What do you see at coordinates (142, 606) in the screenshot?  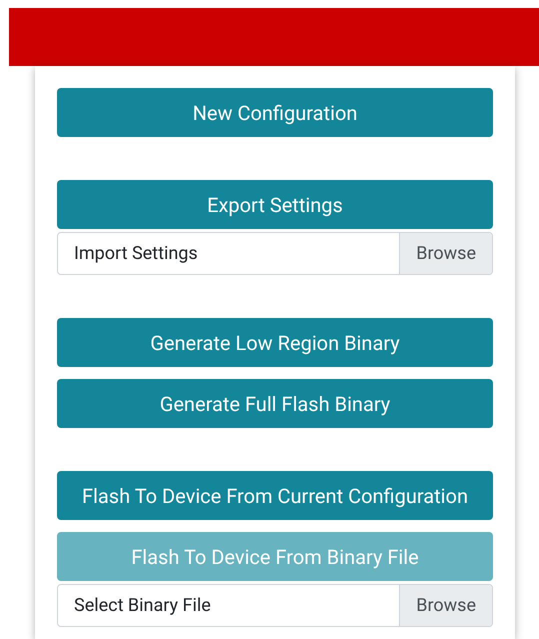 I see `file-placeholder: Select Binary File` at bounding box center [142, 606].